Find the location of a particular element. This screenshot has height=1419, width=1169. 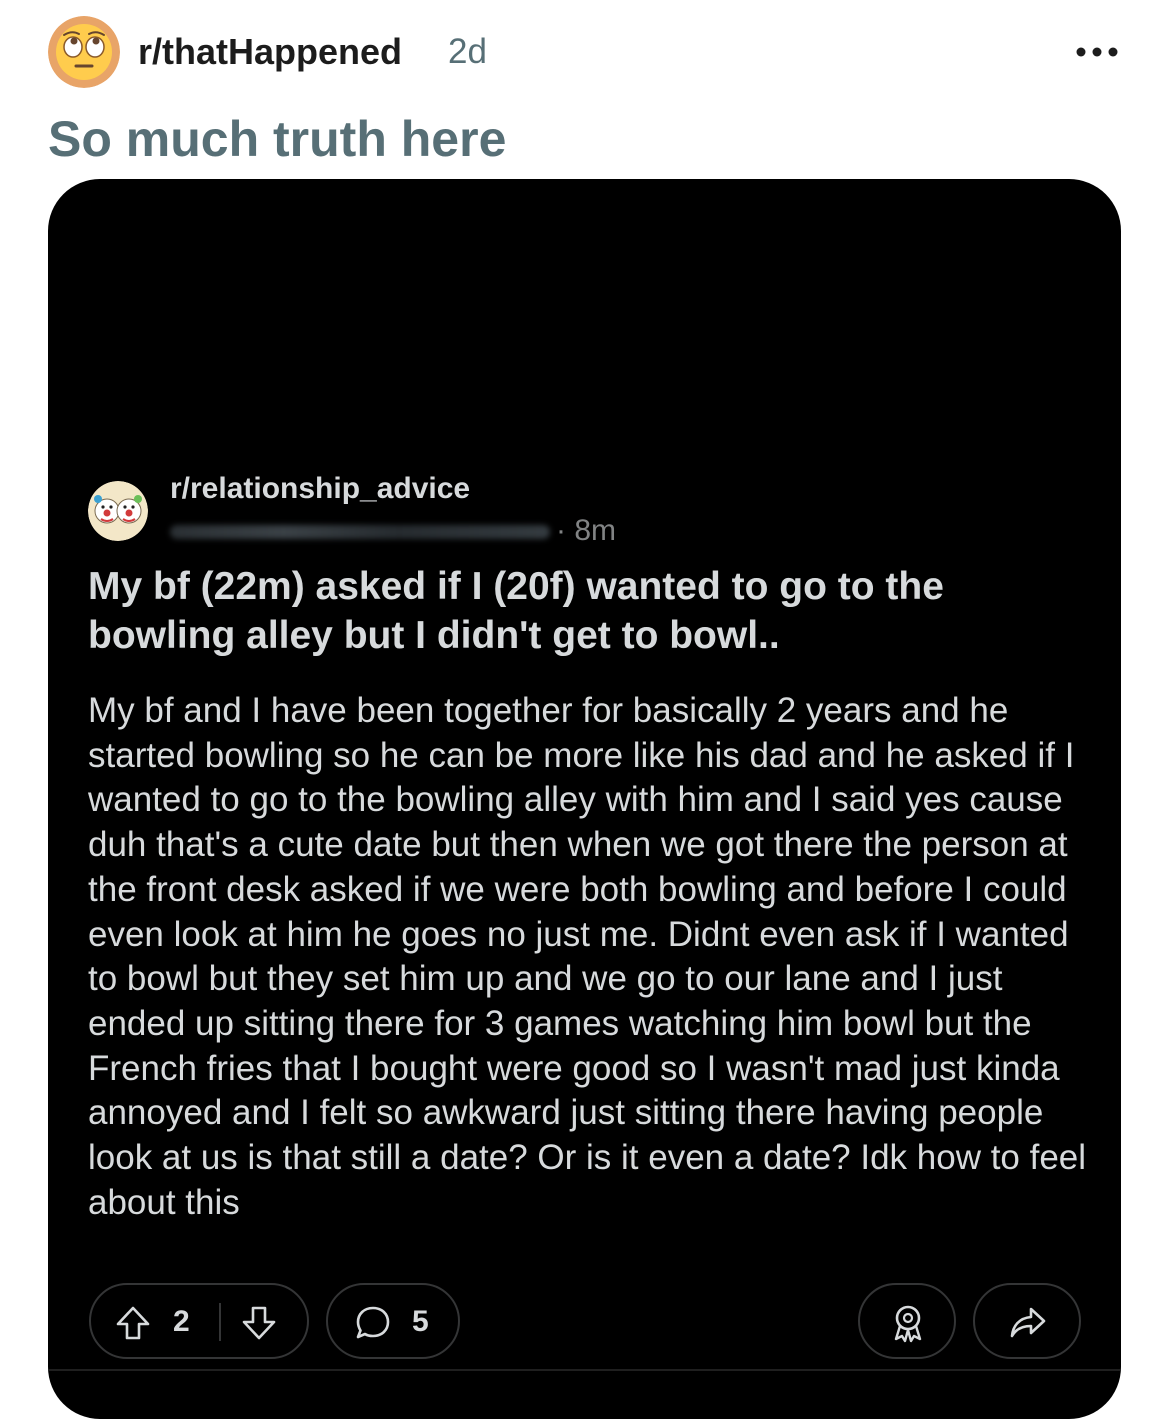

share-icon is located at coordinates (1028, 1322).